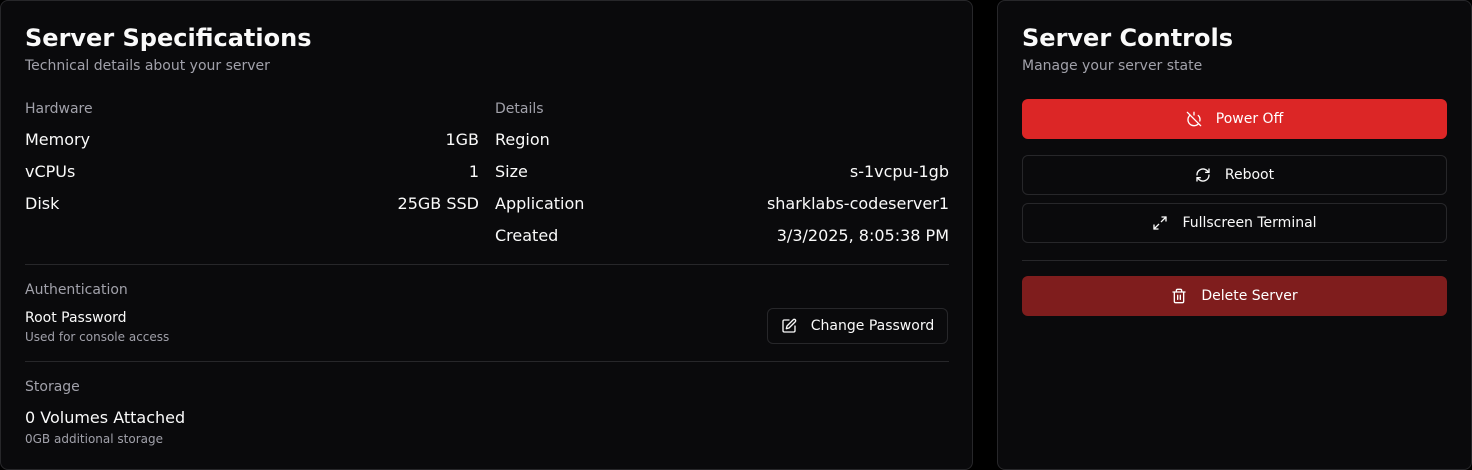  I want to click on controls-subtitle: Manage your server state, so click(1112, 66).